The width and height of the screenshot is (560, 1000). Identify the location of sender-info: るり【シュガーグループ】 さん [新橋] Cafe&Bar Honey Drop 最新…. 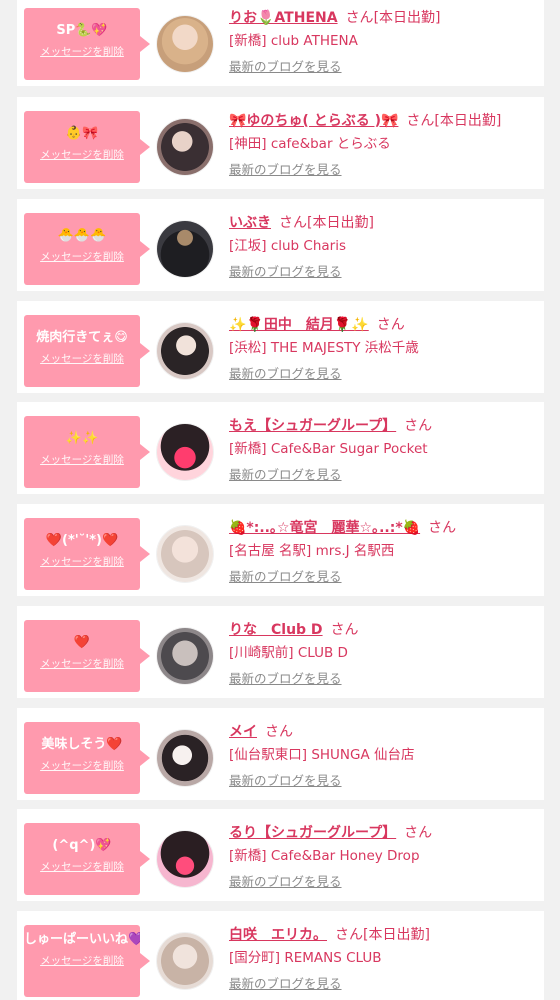
(382, 856).